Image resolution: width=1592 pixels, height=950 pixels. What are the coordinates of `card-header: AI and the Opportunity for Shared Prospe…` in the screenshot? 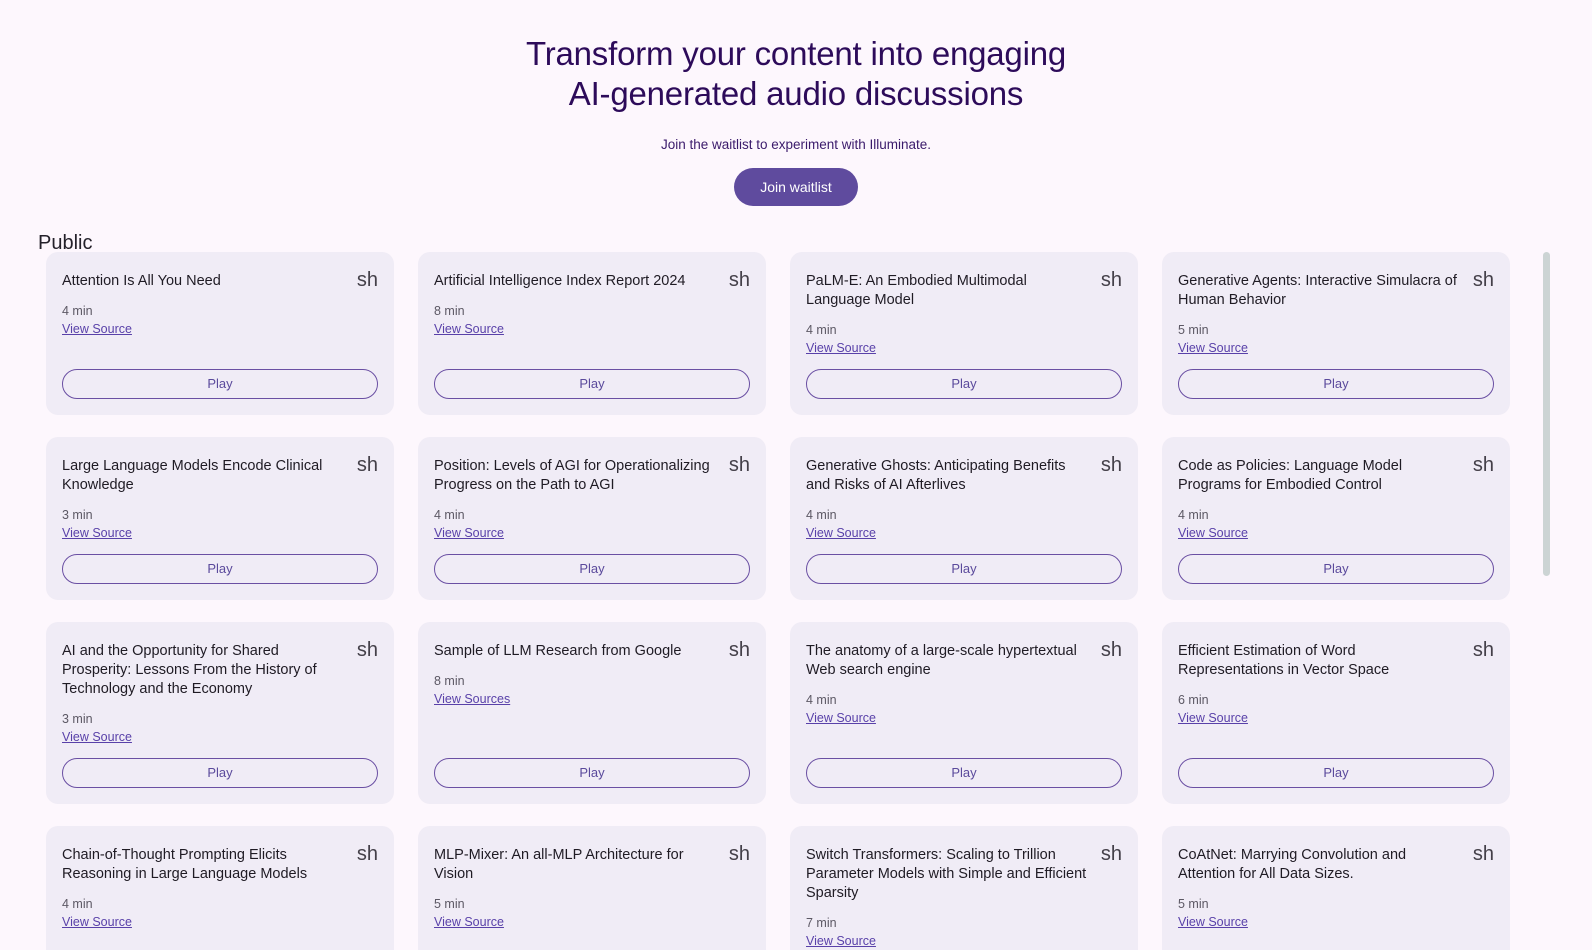 It's located at (220, 669).